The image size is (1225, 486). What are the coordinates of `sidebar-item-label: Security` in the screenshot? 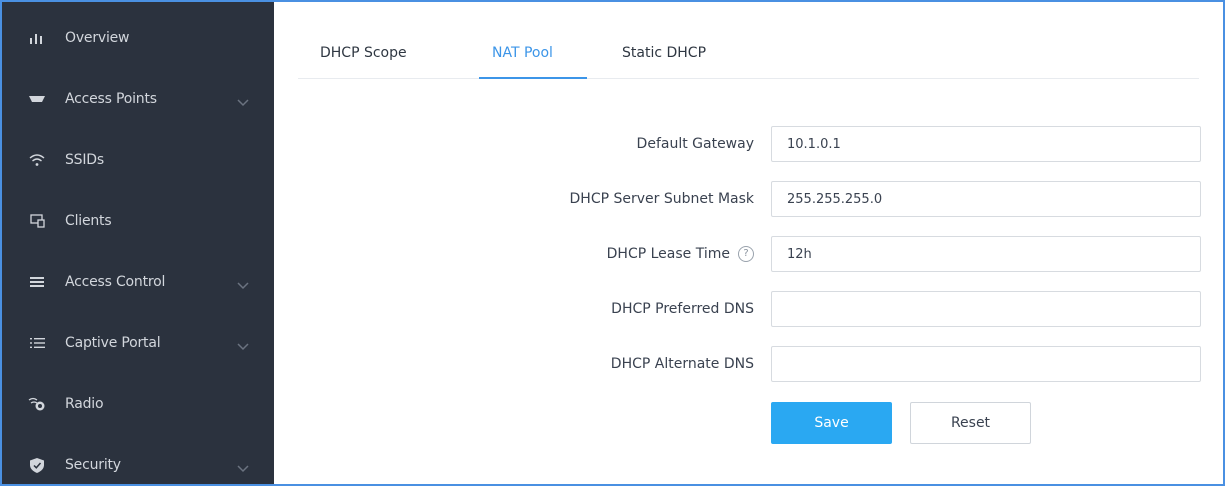 It's located at (93, 465).